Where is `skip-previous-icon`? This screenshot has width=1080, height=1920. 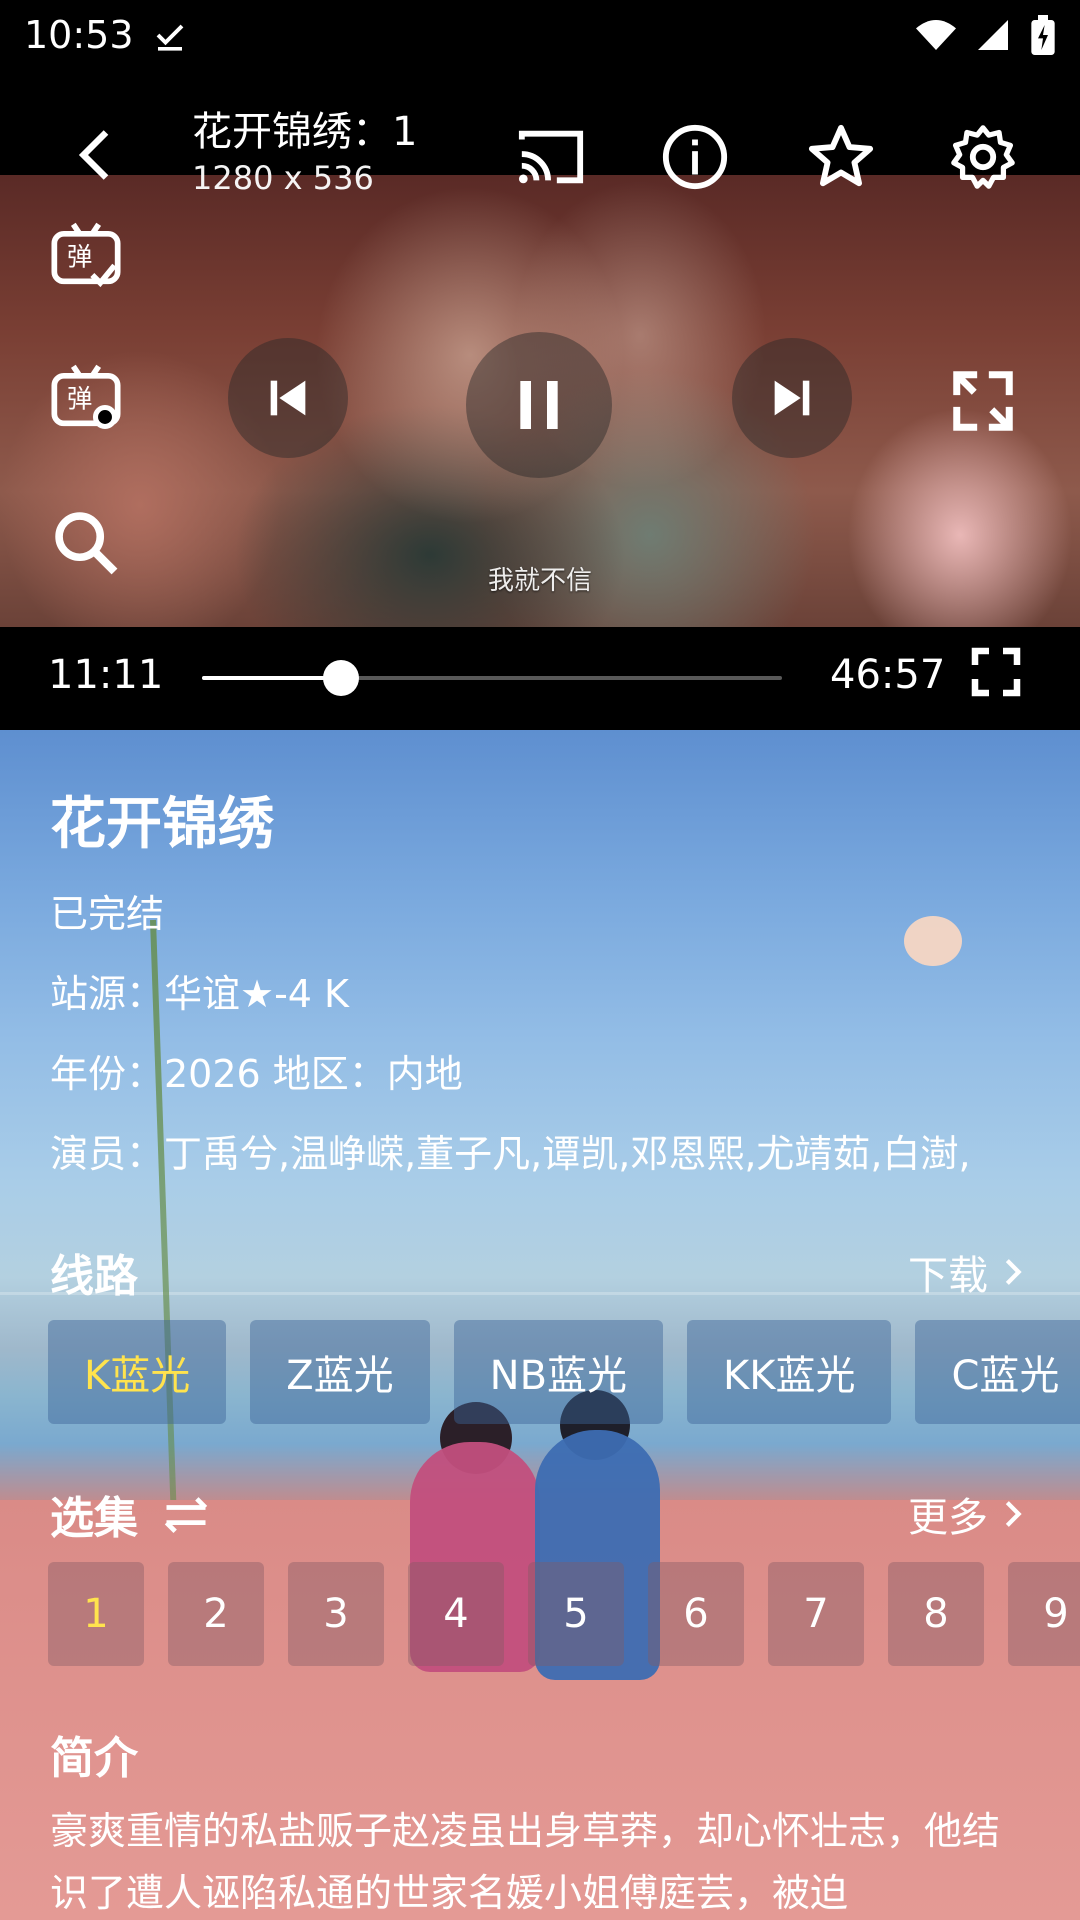
skip-previous-icon is located at coordinates (288, 398).